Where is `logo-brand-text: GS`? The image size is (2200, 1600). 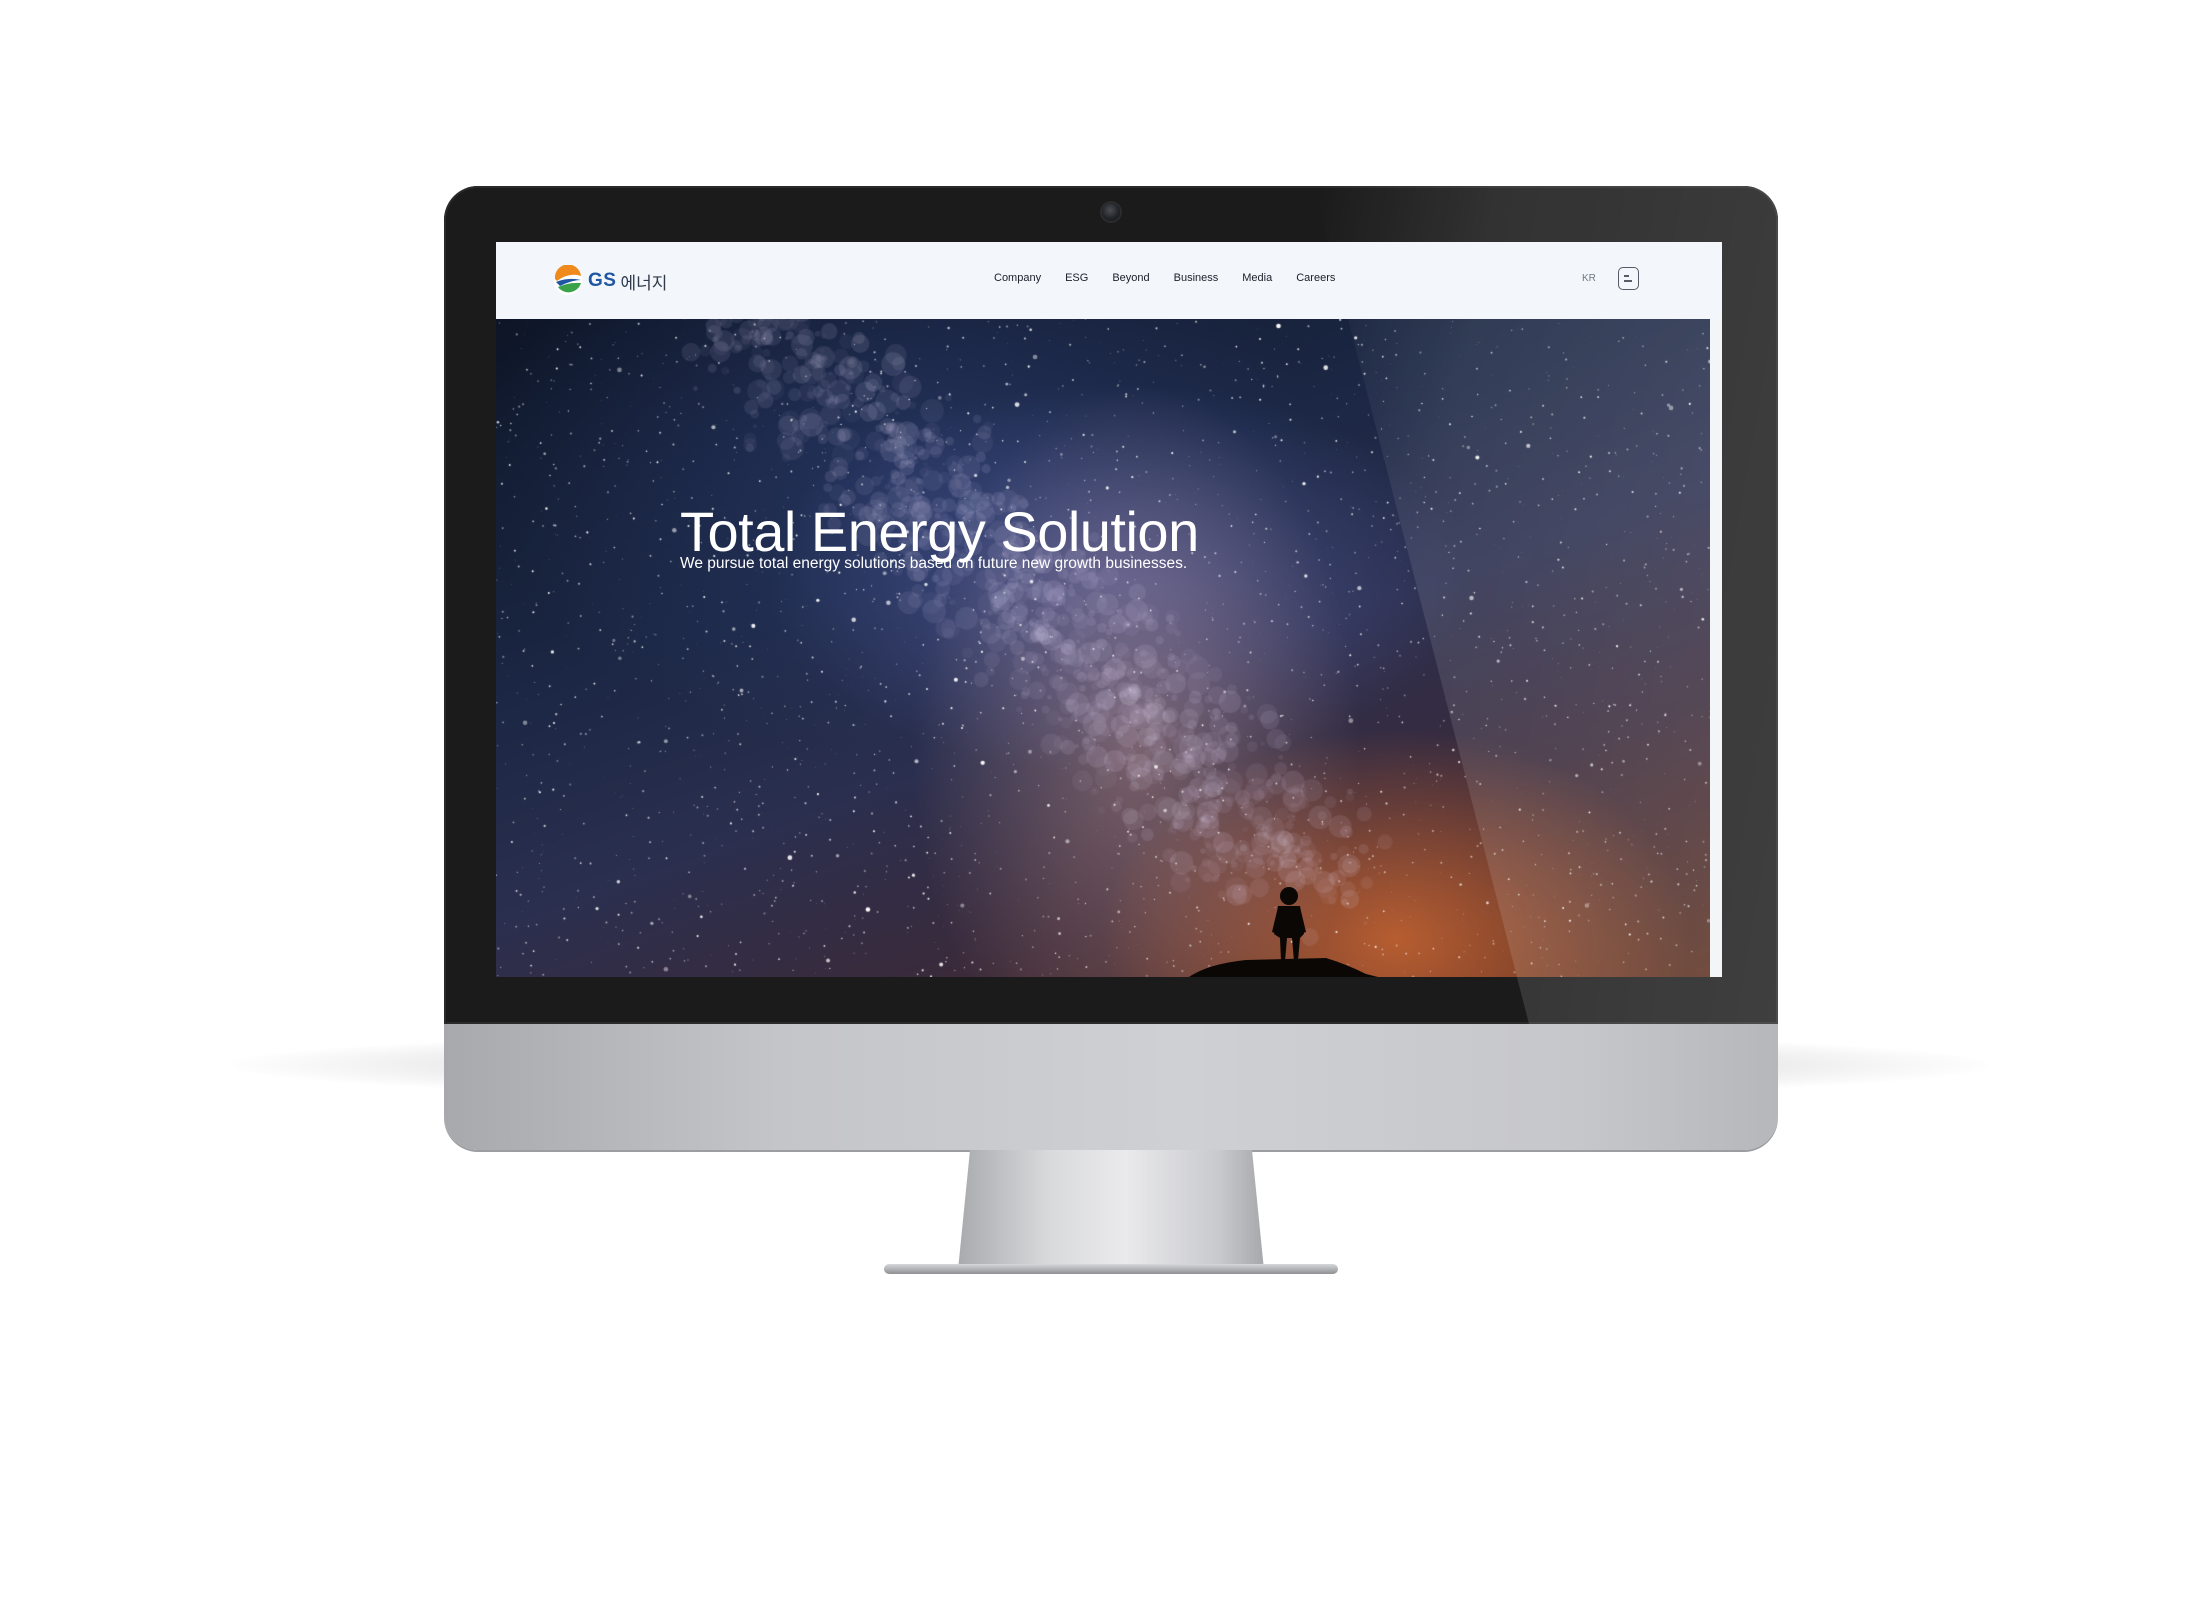 logo-brand-text: GS is located at coordinates (602, 280).